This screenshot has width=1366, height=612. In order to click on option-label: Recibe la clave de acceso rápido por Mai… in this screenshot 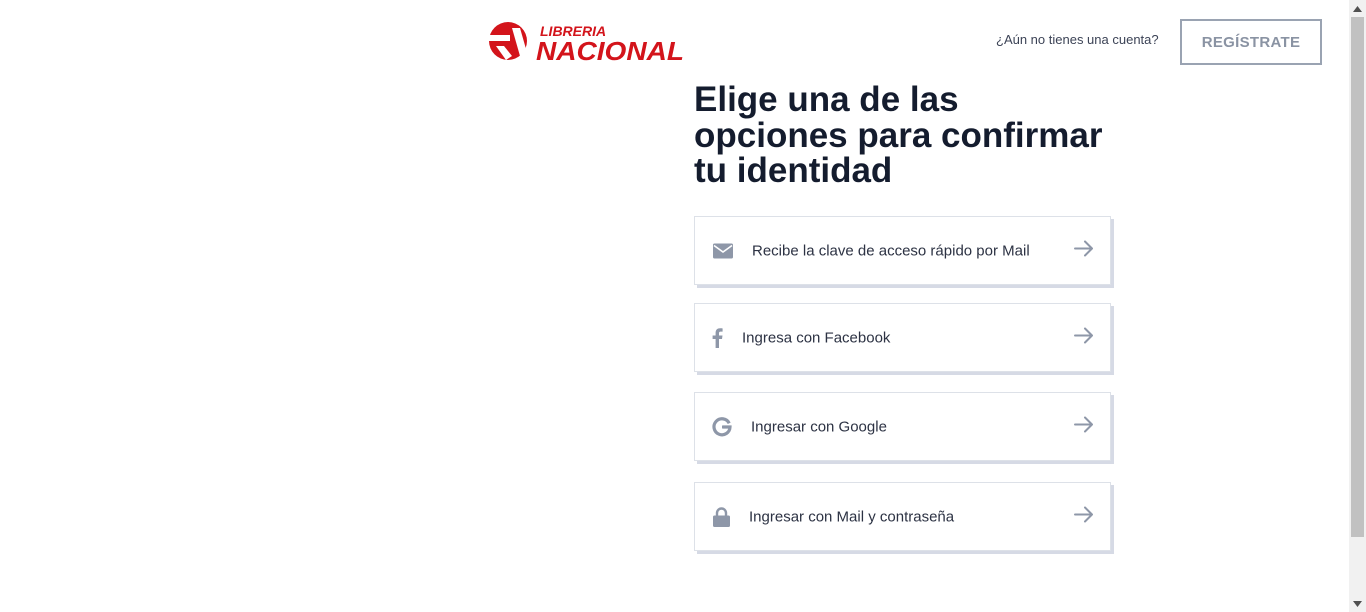, I will do `click(891, 250)`.